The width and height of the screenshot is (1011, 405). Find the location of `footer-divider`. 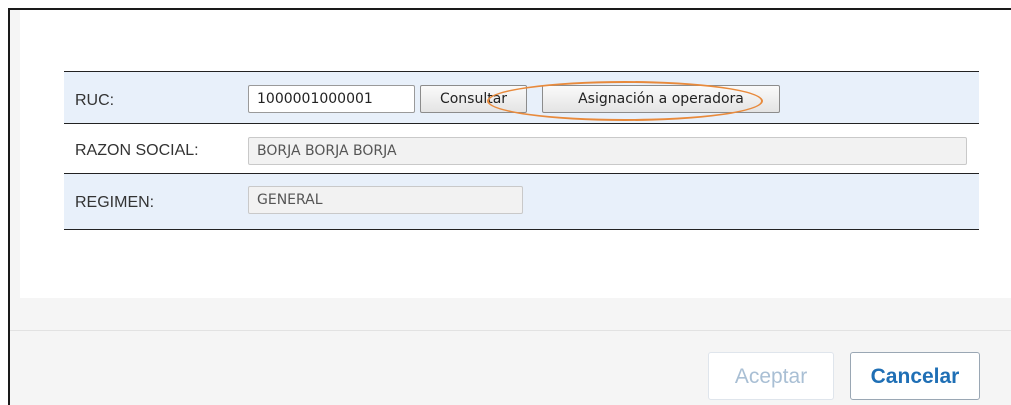

footer-divider is located at coordinates (510, 330).